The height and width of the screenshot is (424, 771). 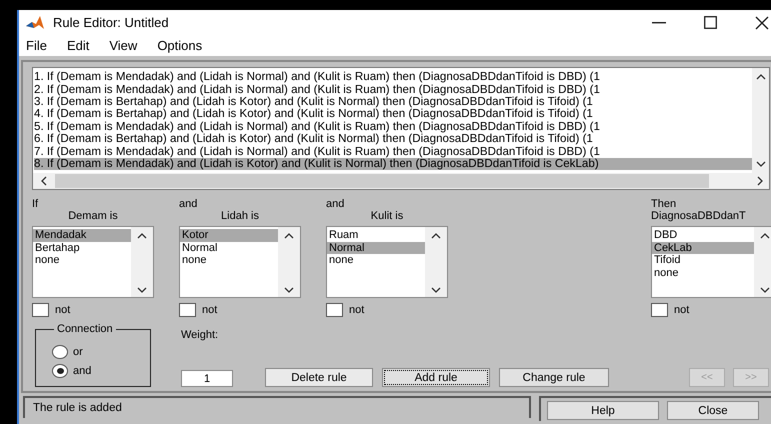 What do you see at coordinates (393, 90) in the screenshot?
I see `rule-row: 2. If (Demam is Mendadak) and (Lidah is Normal) and (Kulit is Ruam) then (DiagnosaDBDdanTifoid is DBD) (1` at bounding box center [393, 90].